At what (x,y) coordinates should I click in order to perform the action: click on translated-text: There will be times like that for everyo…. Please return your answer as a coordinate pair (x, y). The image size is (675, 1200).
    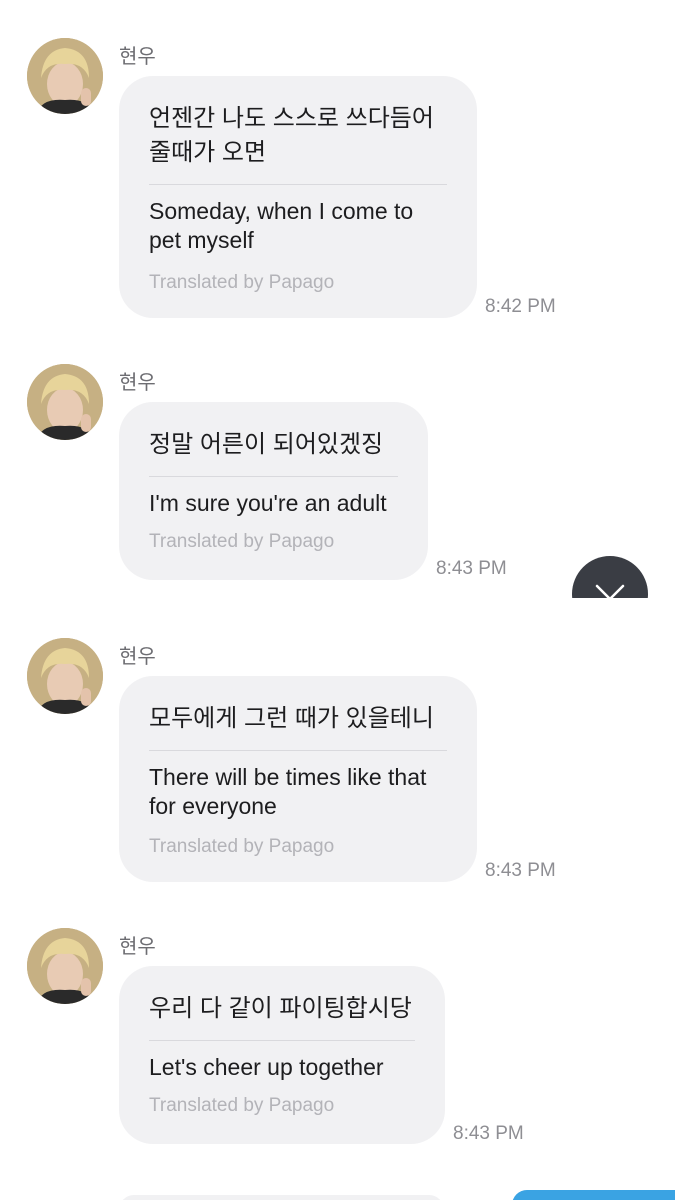
    Looking at the image, I should click on (288, 791).